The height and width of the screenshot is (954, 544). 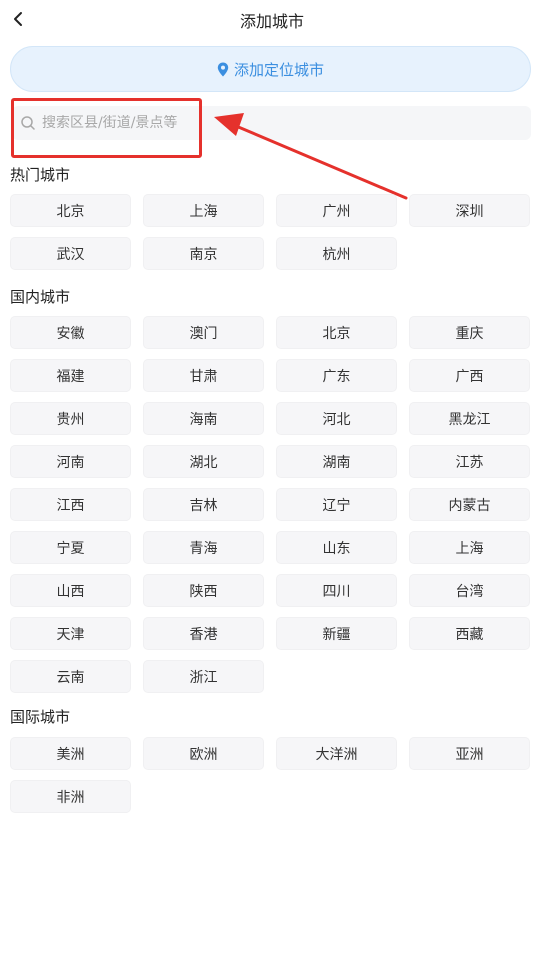 I want to click on city-button: 澳门, so click(x=203, y=332).